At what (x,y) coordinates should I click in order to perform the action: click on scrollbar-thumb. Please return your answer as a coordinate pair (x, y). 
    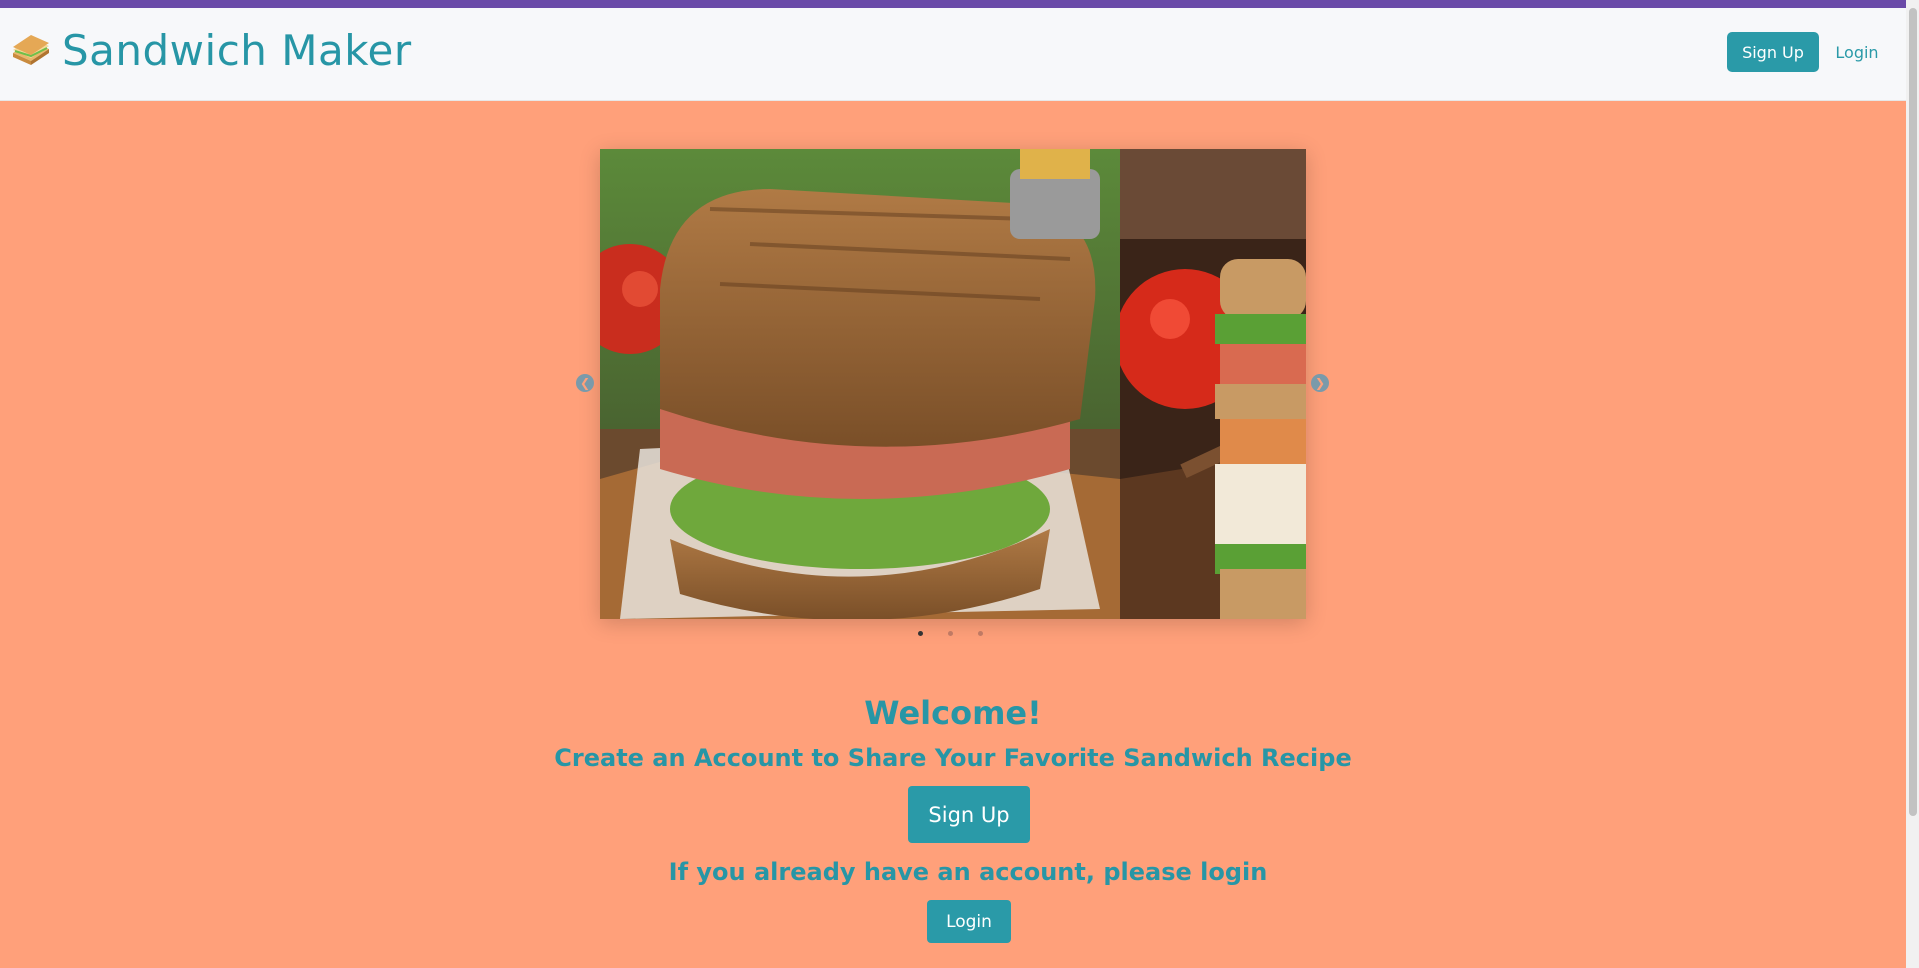
    Looking at the image, I should click on (1913, 412).